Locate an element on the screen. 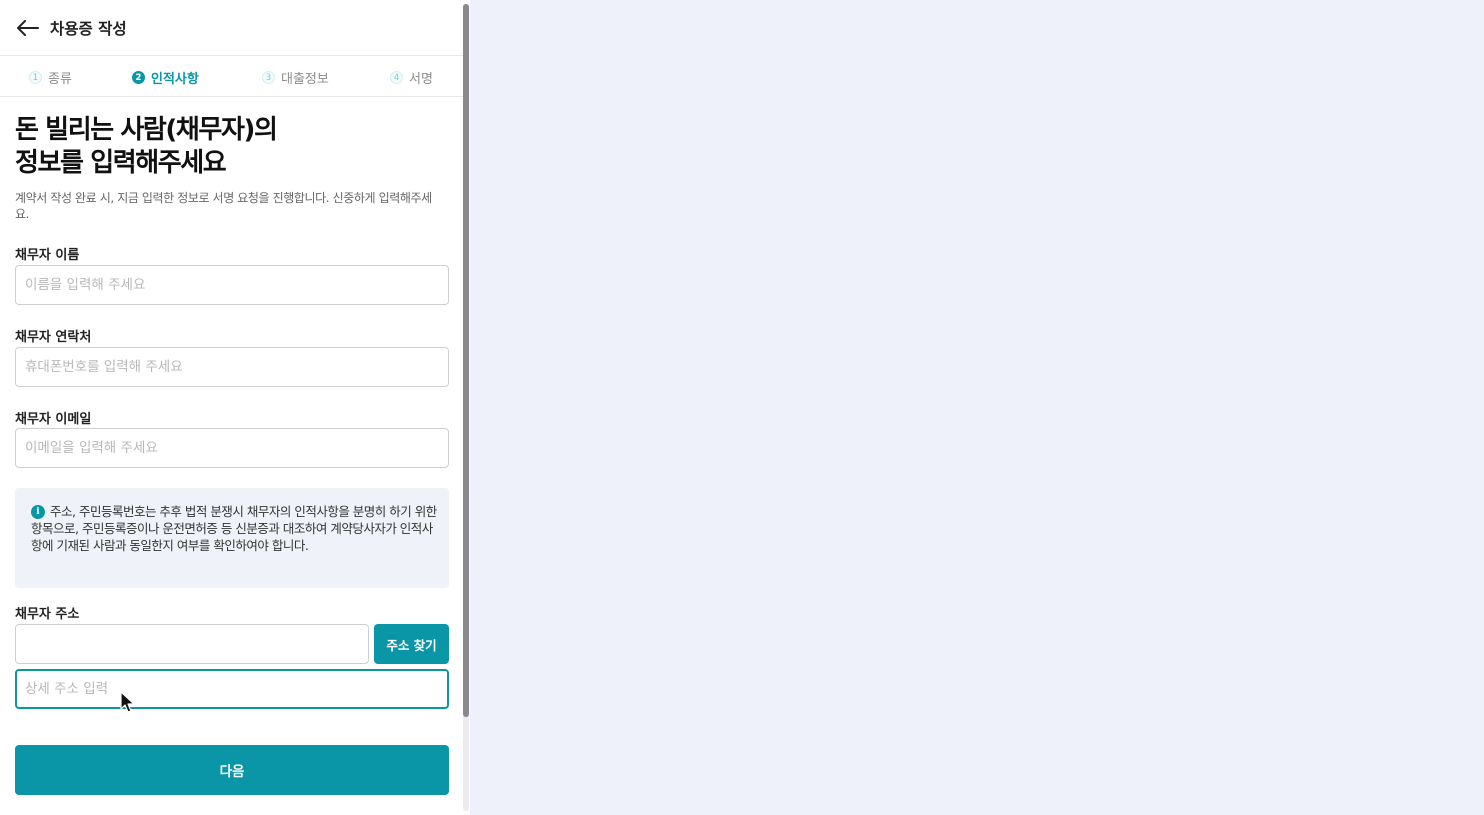 The width and height of the screenshot is (1484, 815). step-number: 1 is located at coordinates (35, 77).